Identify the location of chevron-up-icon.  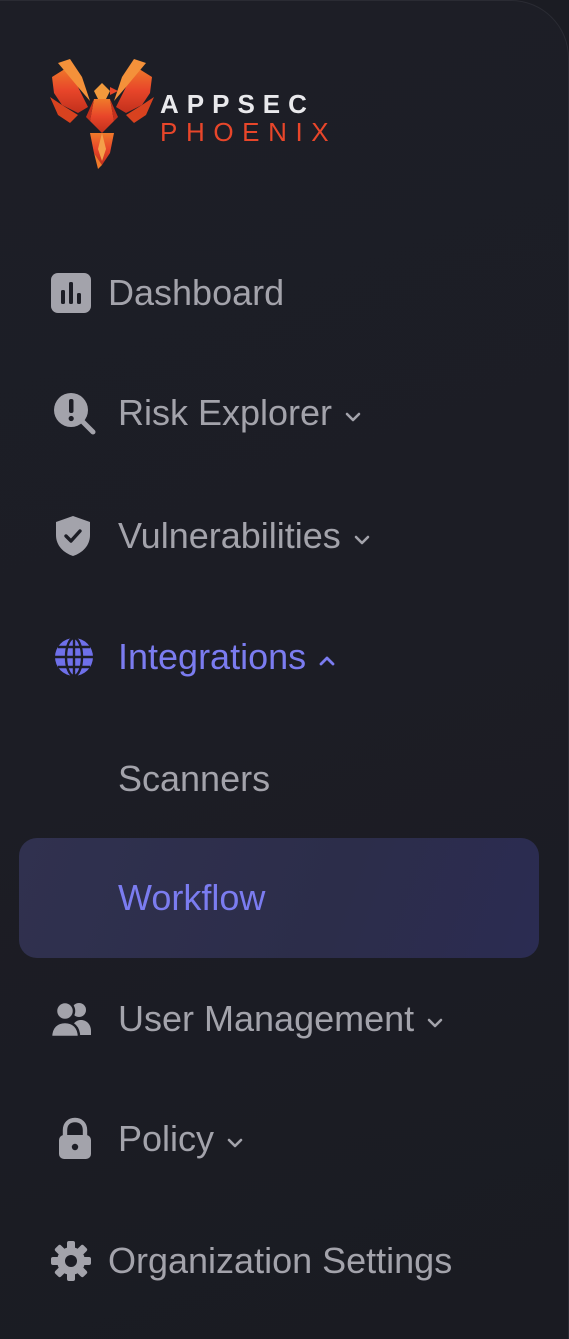
(327, 661).